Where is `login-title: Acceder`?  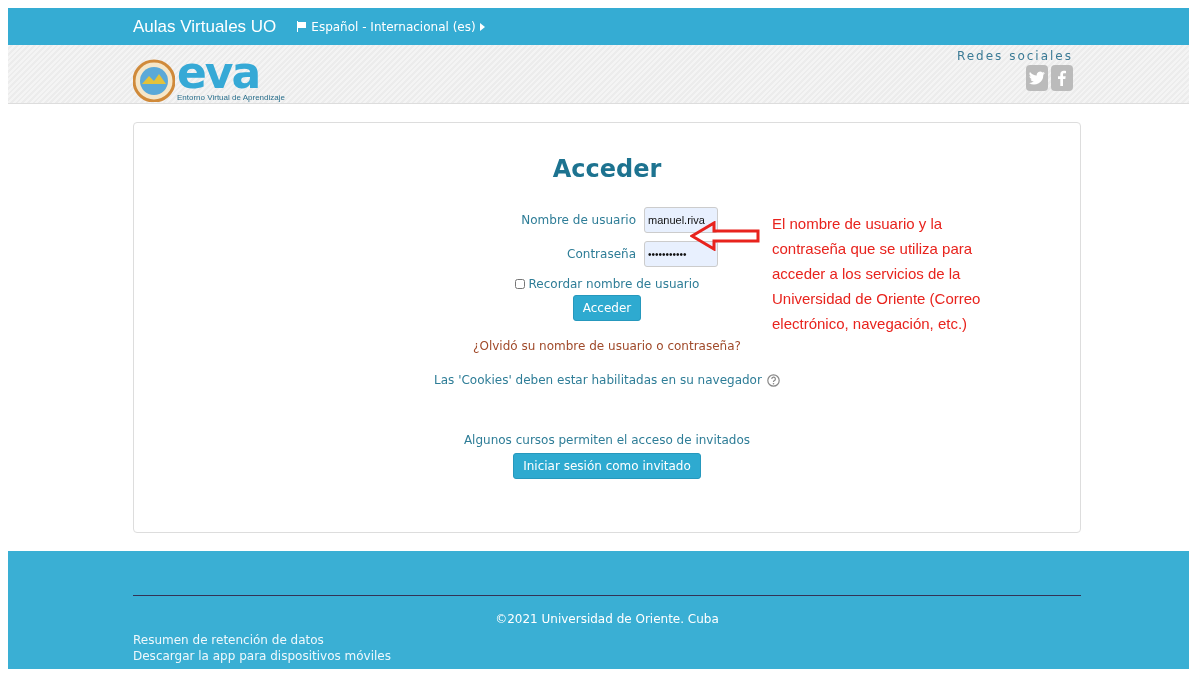 login-title: Acceder is located at coordinates (607, 169).